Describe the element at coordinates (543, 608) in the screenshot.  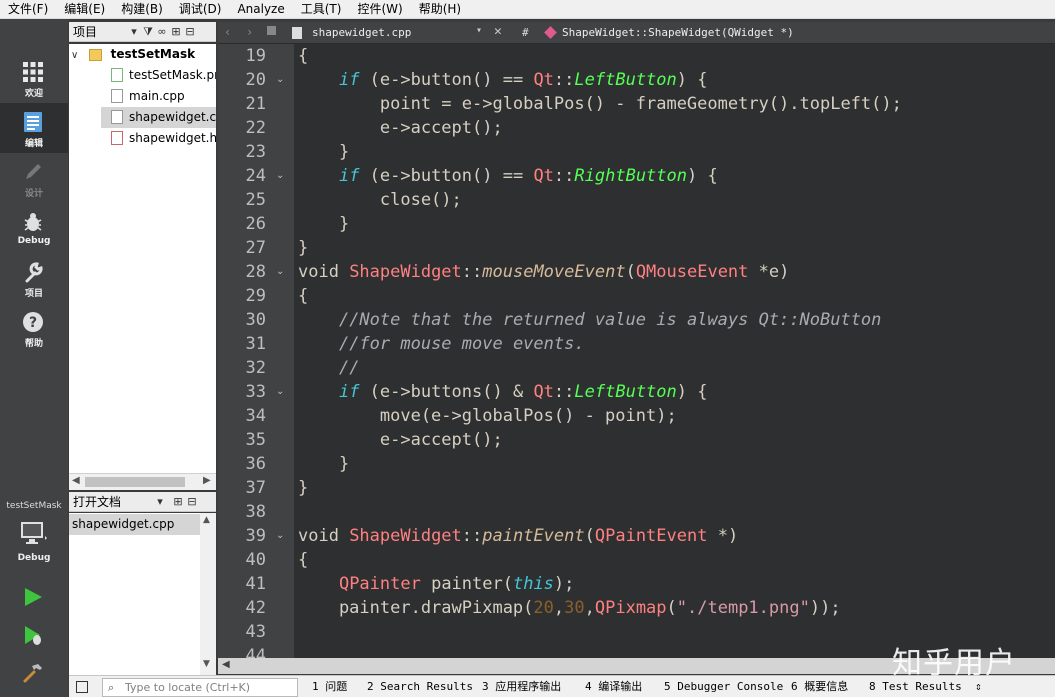
I see `code-token: 20` at that location.